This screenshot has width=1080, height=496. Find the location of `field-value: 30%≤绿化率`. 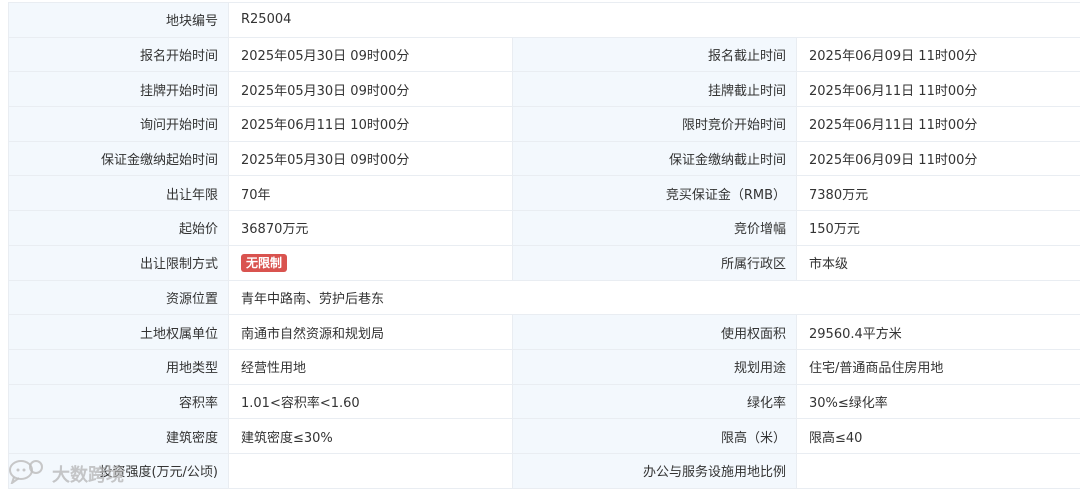

field-value: 30%≤绿化率 is located at coordinates (937, 401).